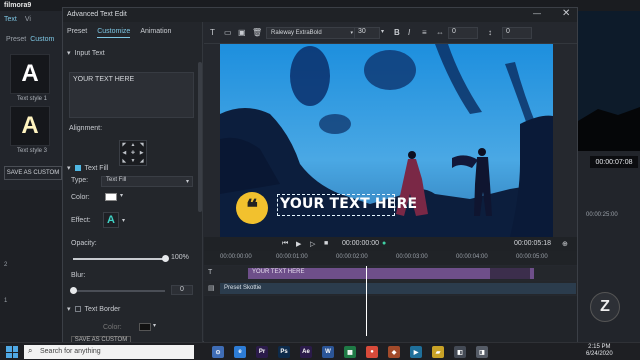 The image size is (640, 360). Describe the element at coordinates (109, 352) in the screenshot. I see `taskbar-search-input: Search for anything` at that location.